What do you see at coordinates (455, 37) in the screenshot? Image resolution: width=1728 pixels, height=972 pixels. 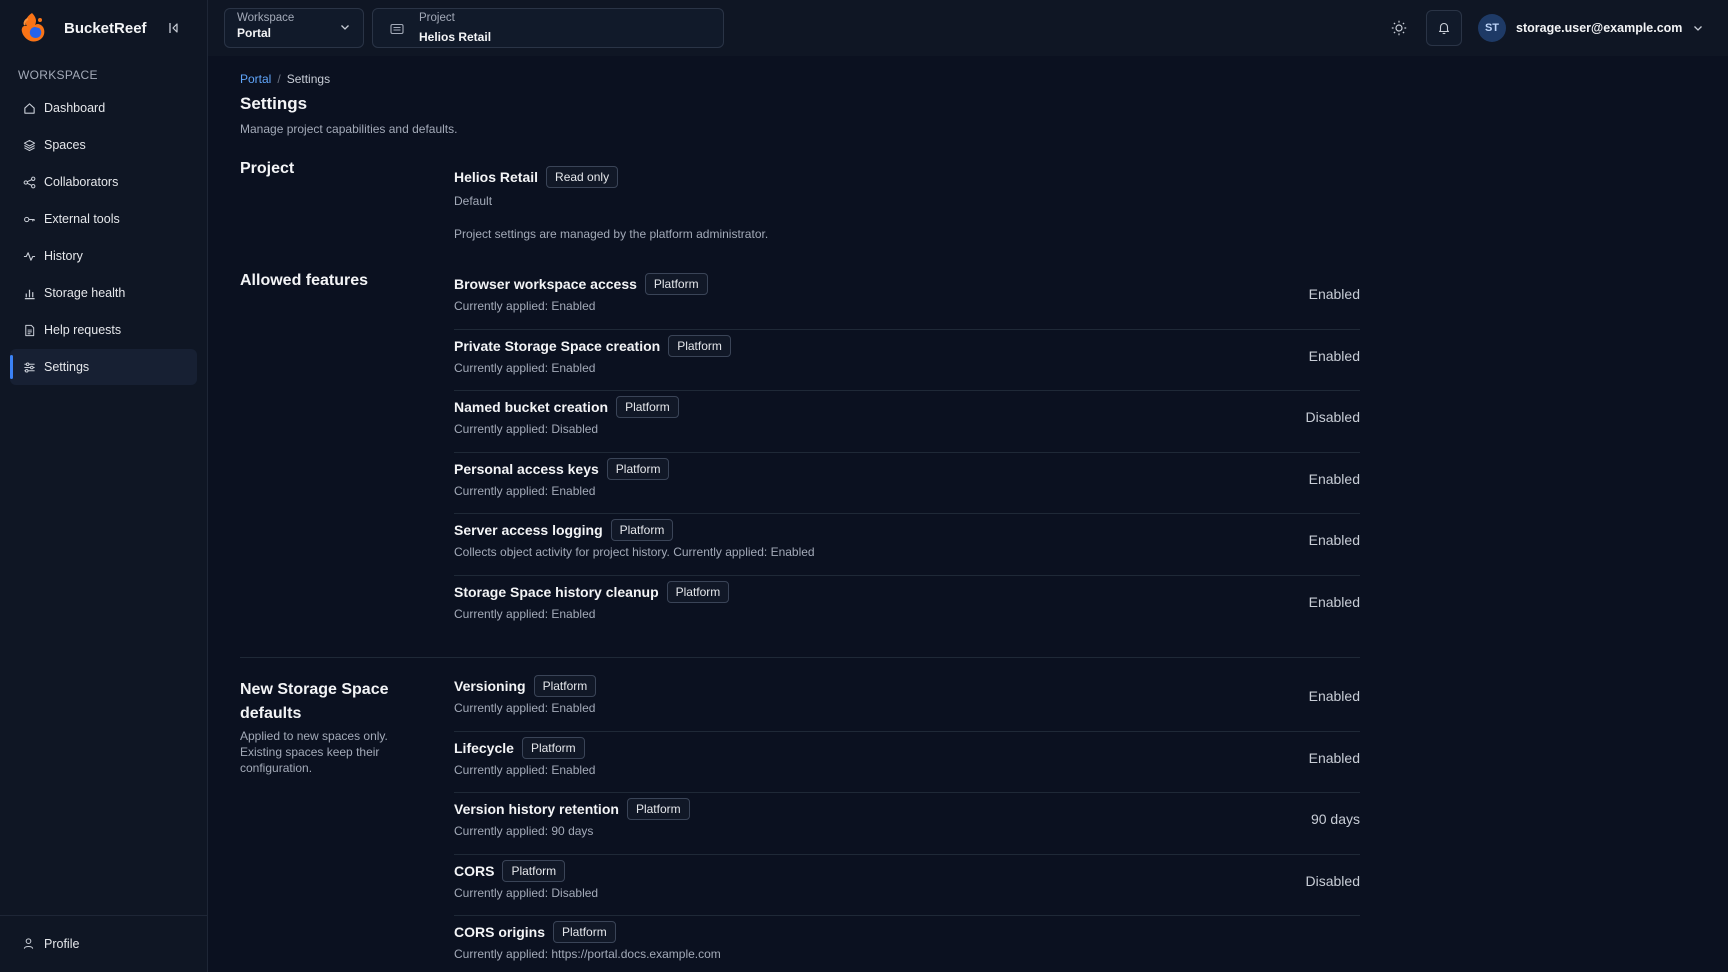 I see `project-select-value: Helios Retail` at bounding box center [455, 37].